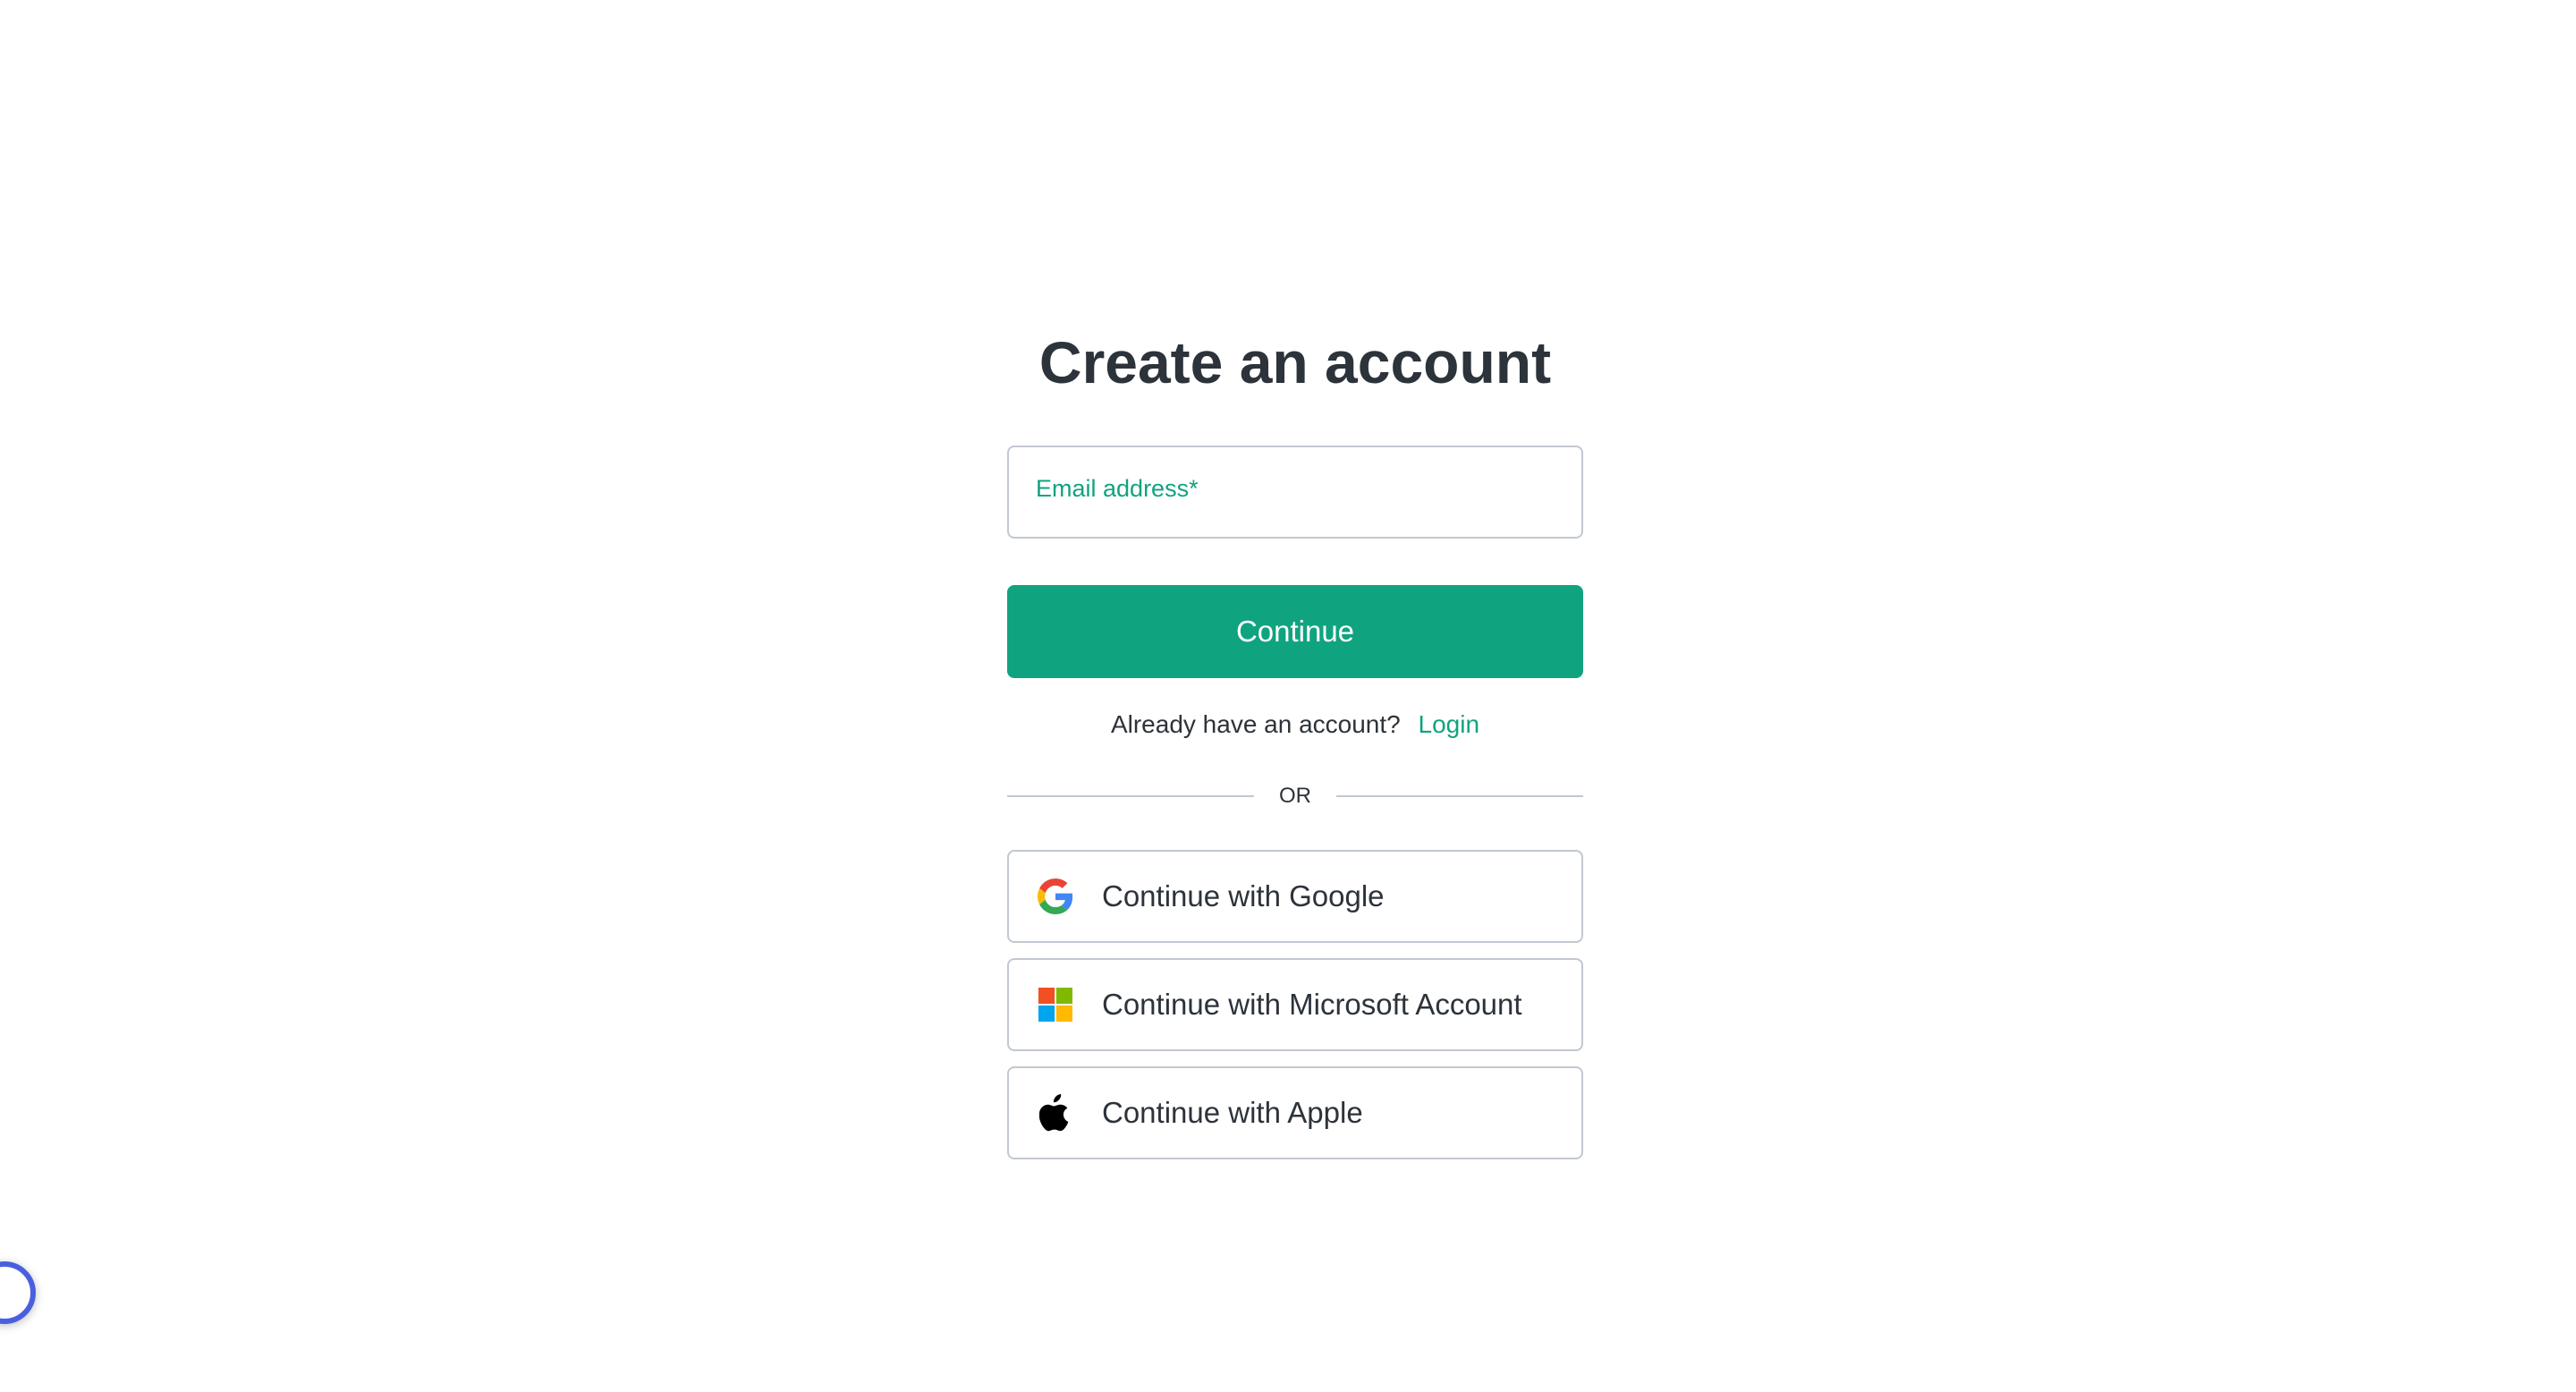 The image size is (2576, 1392). I want to click on login-prompt-text: Already have an account?, so click(1255, 724).